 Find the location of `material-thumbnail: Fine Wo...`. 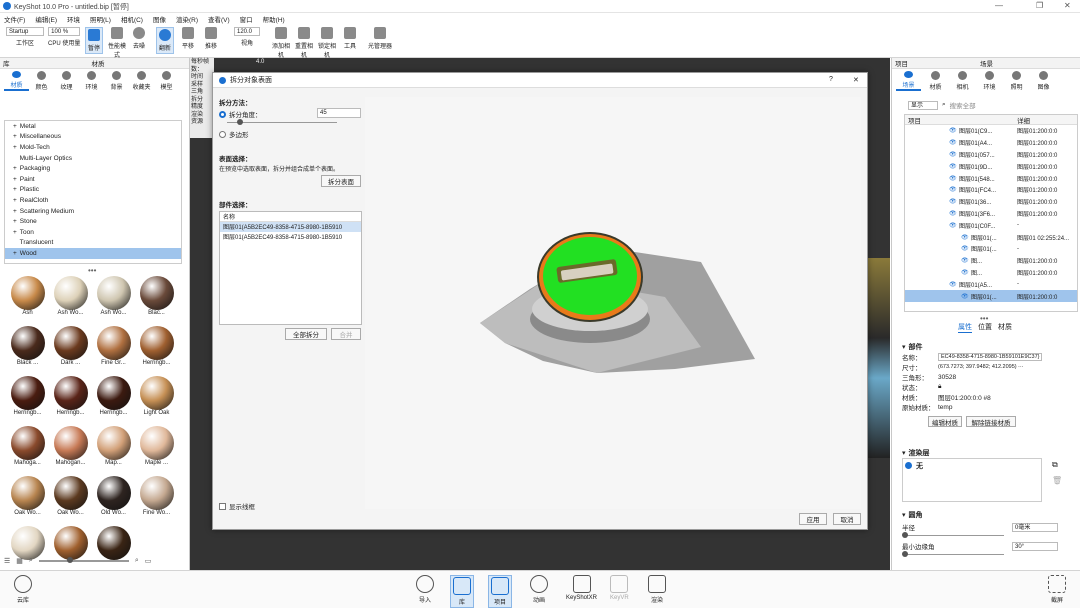

material-thumbnail: Fine Wo... is located at coordinates (156, 500).